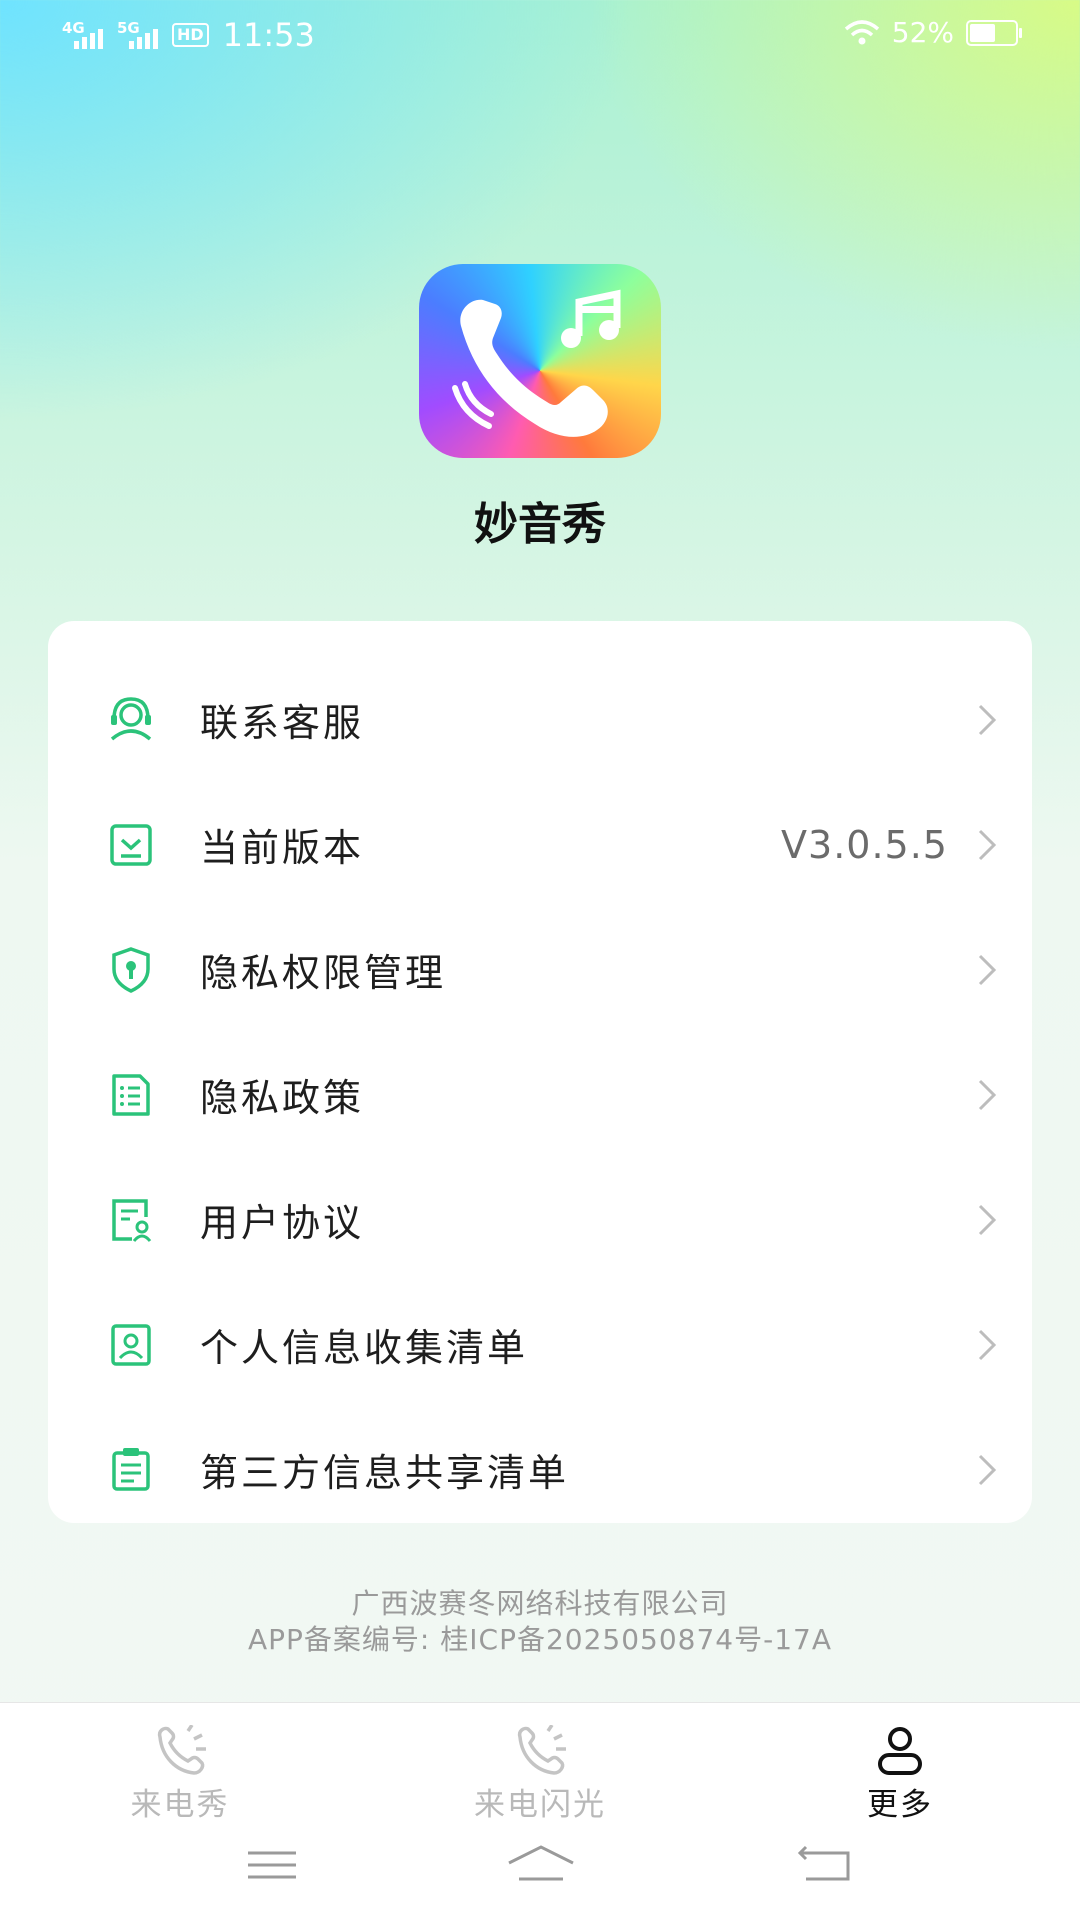 This screenshot has height=1921, width=1080. Describe the element at coordinates (282, 1098) in the screenshot. I see `menu-item-label: 隐私政策` at that location.